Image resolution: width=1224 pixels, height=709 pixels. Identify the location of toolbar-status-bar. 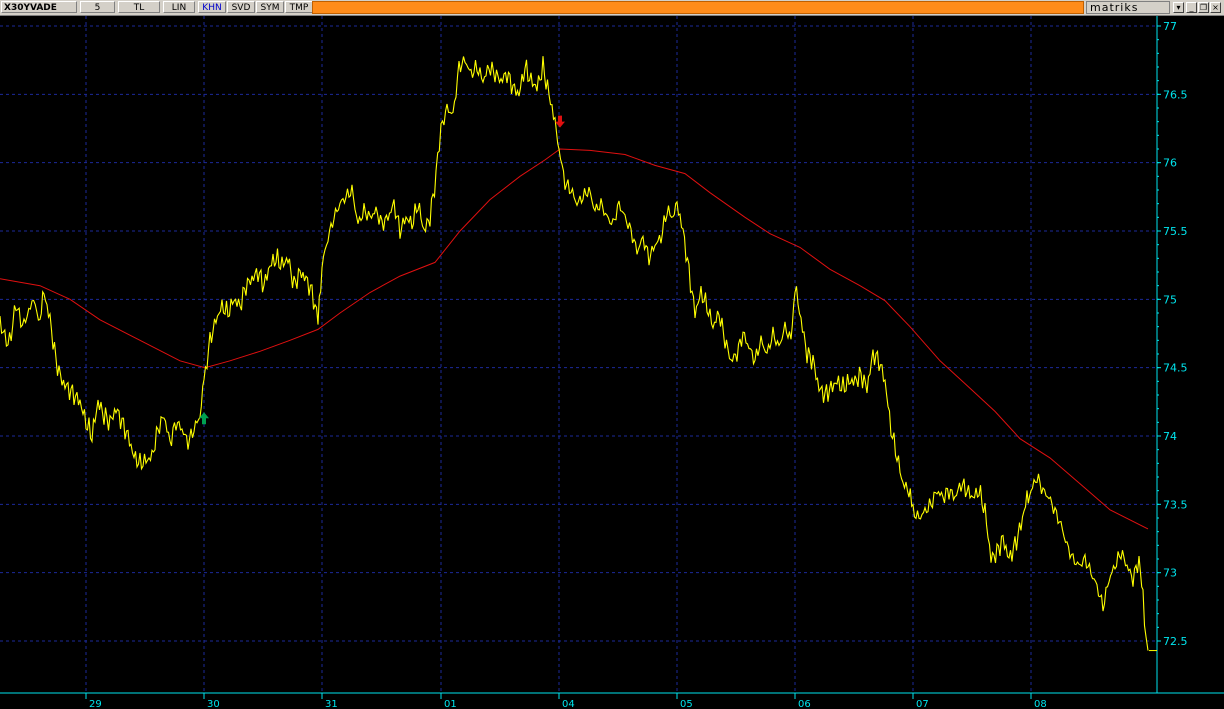
(698, 7).